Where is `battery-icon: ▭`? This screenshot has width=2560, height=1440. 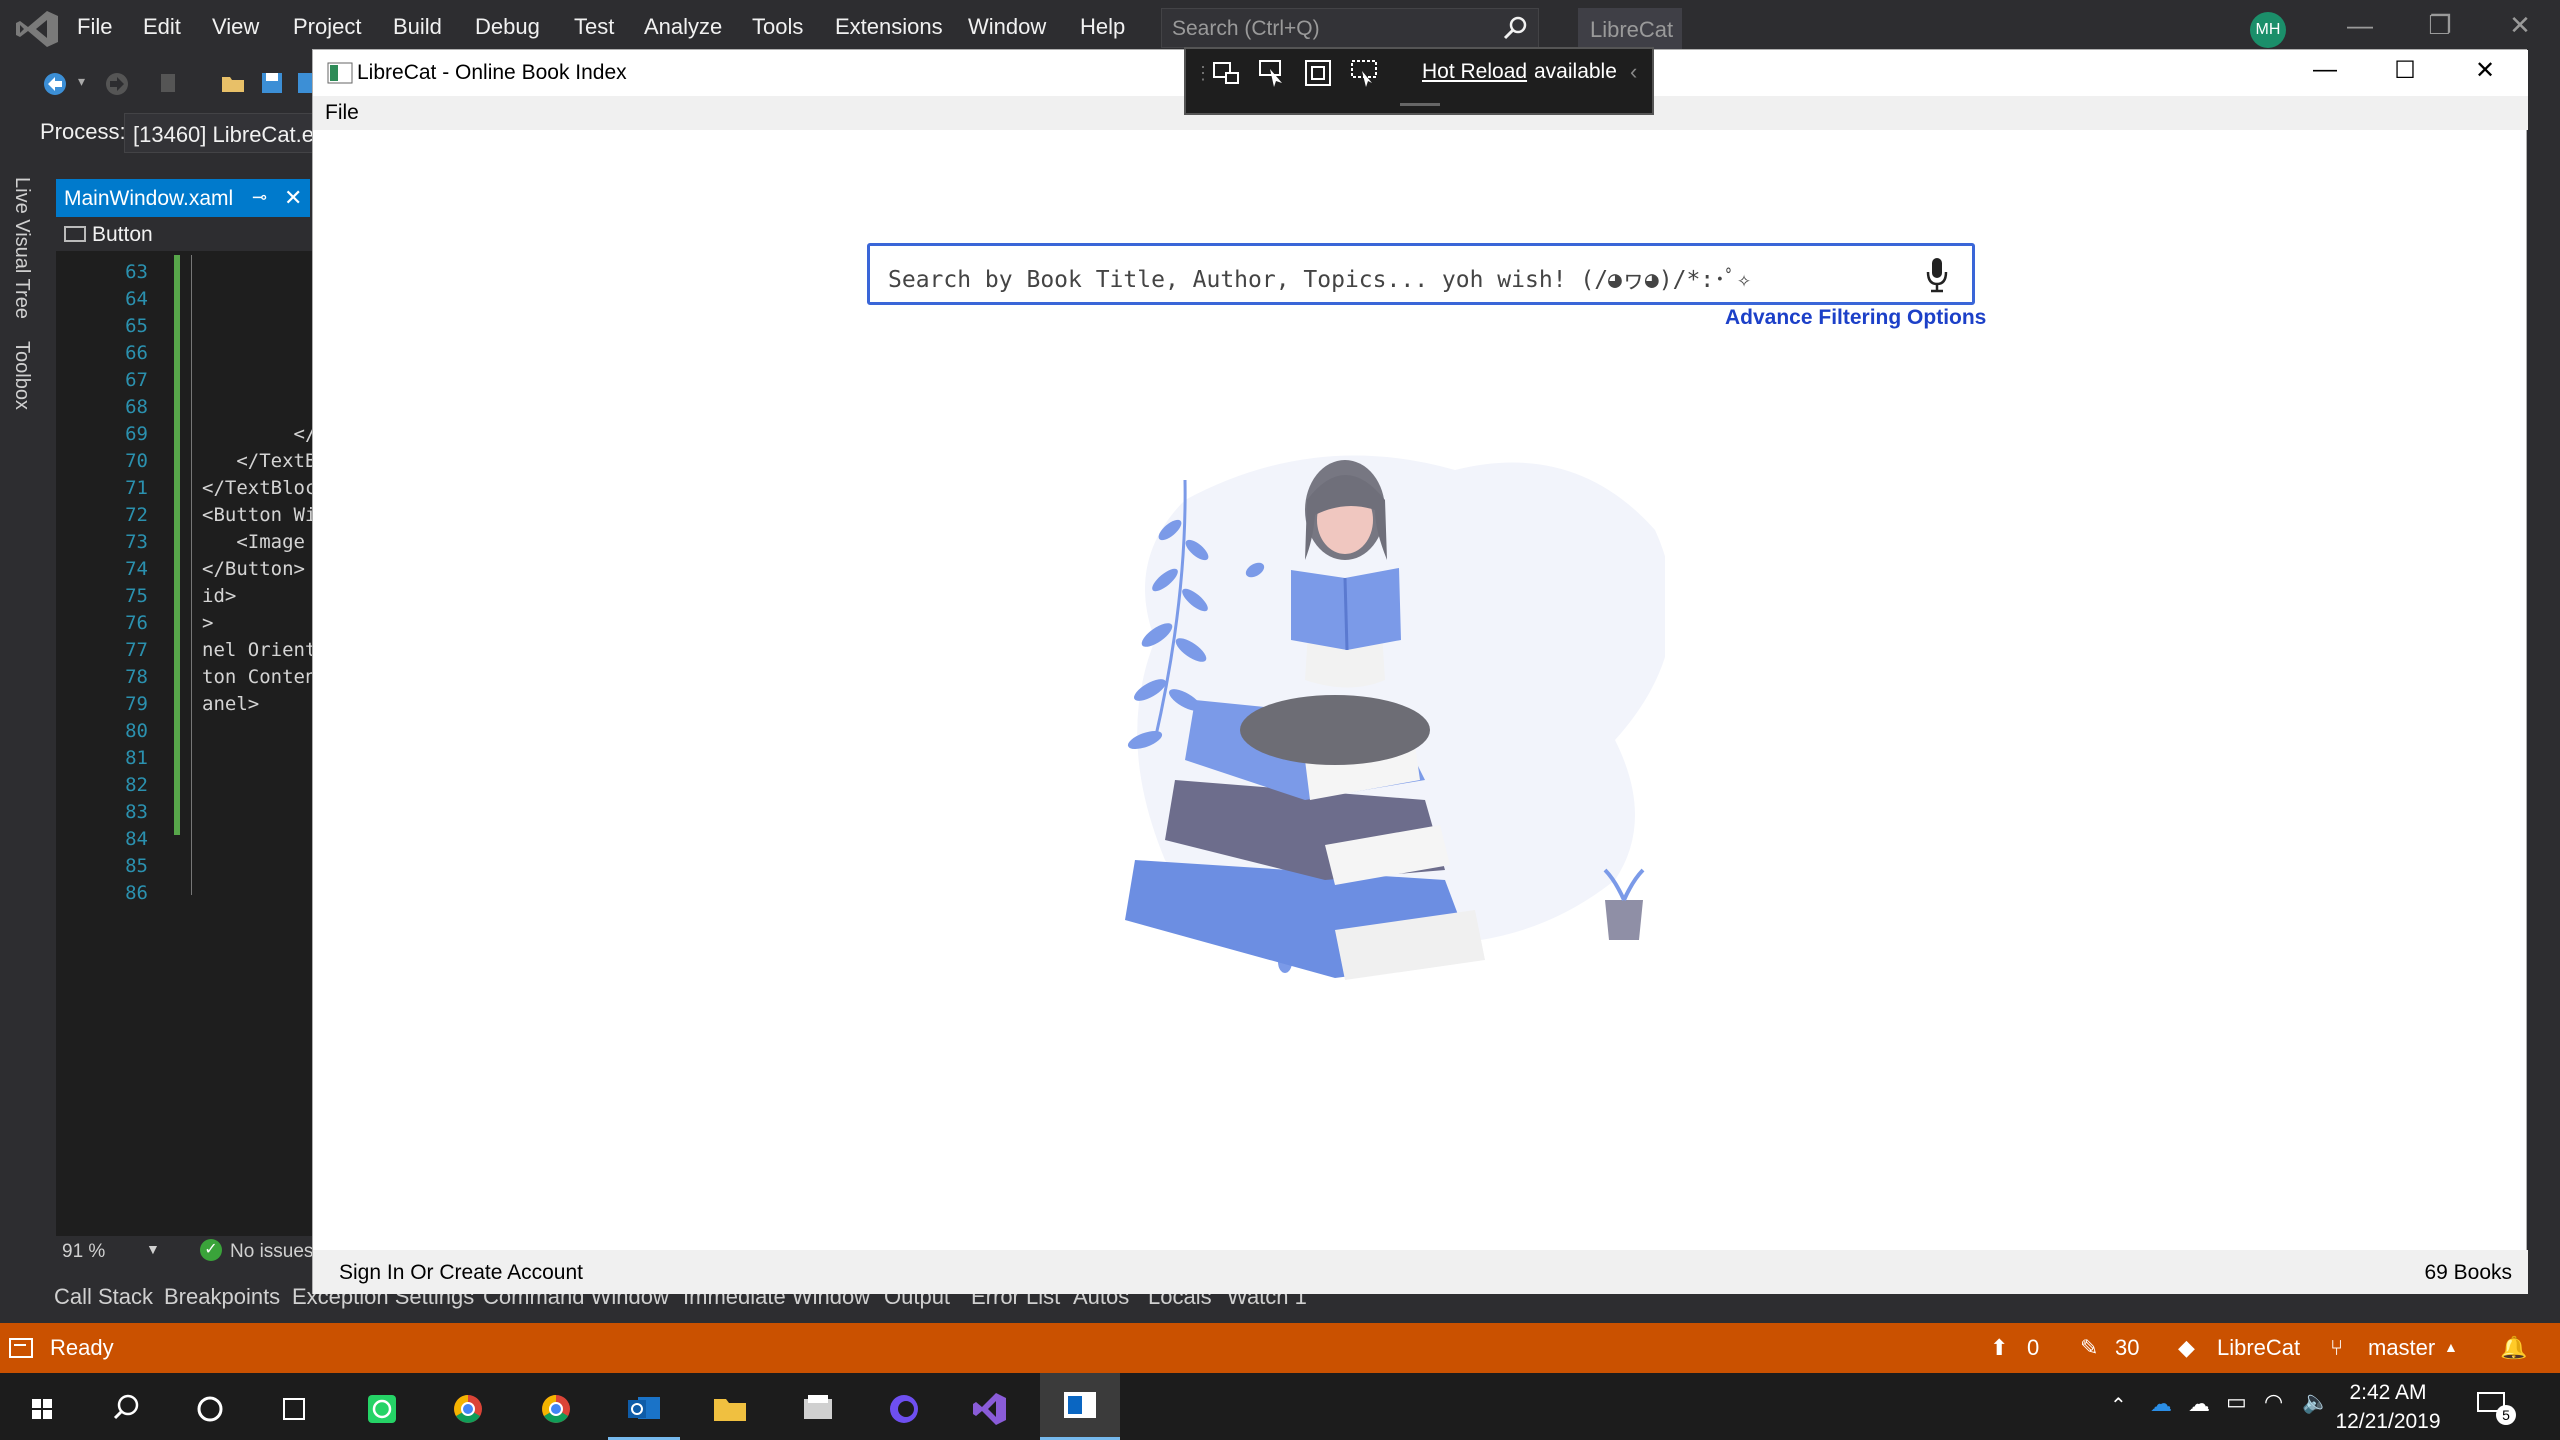
battery-icon: ▭ is located at coordinates (2236, 1402).